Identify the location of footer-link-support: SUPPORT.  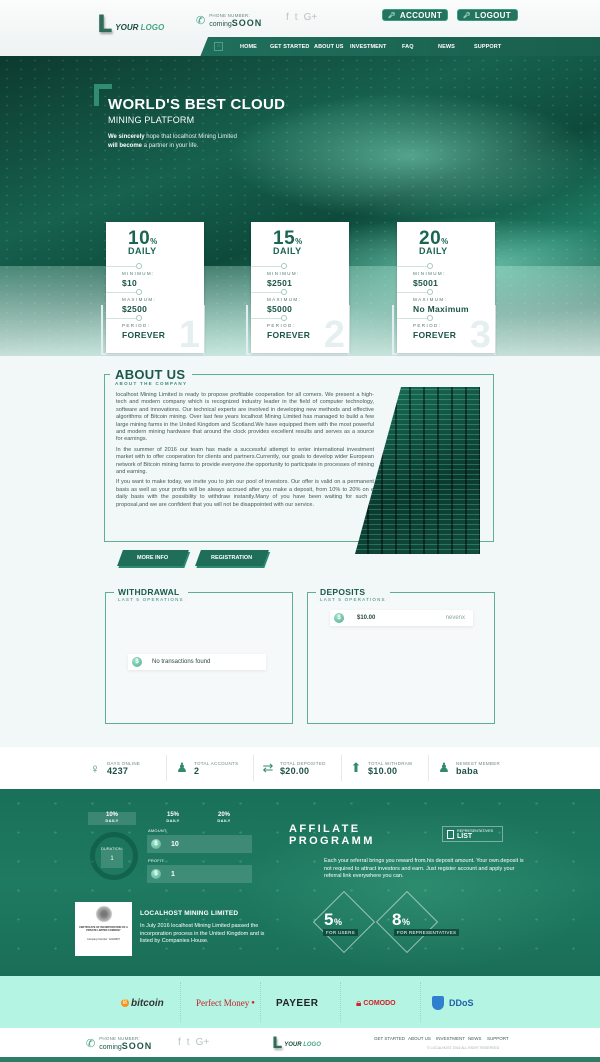
(498, 1038).